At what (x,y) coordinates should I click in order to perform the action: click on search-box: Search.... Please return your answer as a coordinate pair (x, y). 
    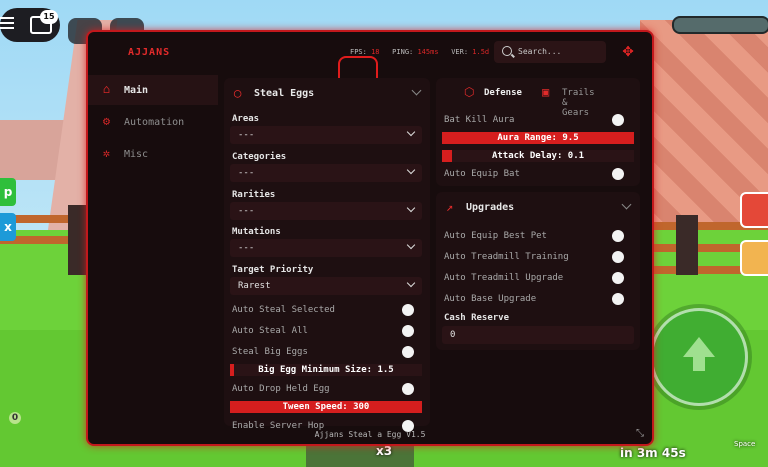
    Looking at the image, I should click on (550, 52).